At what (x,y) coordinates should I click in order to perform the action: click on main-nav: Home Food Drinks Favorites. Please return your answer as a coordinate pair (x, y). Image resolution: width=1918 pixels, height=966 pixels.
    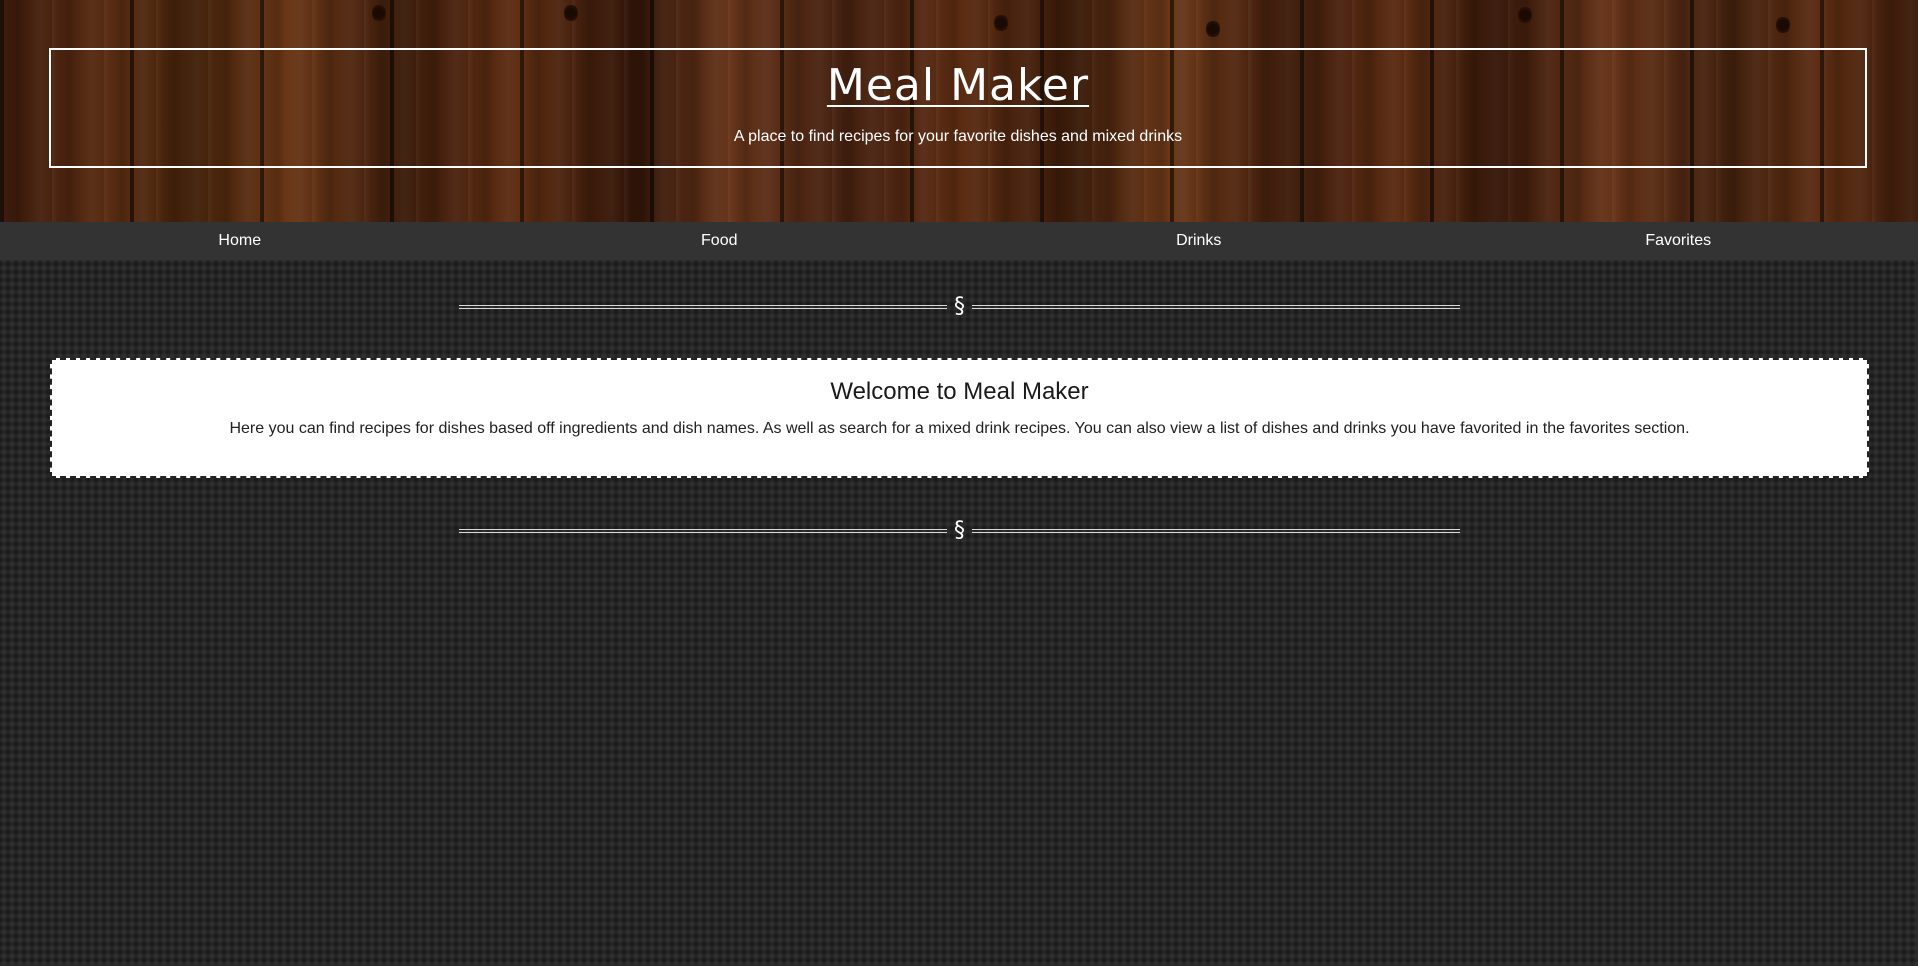
    Looking at the image, I should click on (959, 241).